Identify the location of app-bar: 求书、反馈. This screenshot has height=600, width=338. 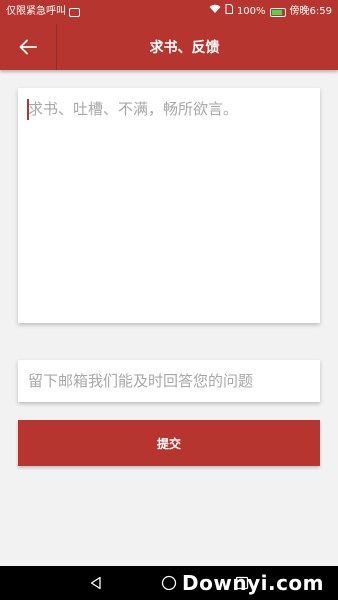
(169, 47).